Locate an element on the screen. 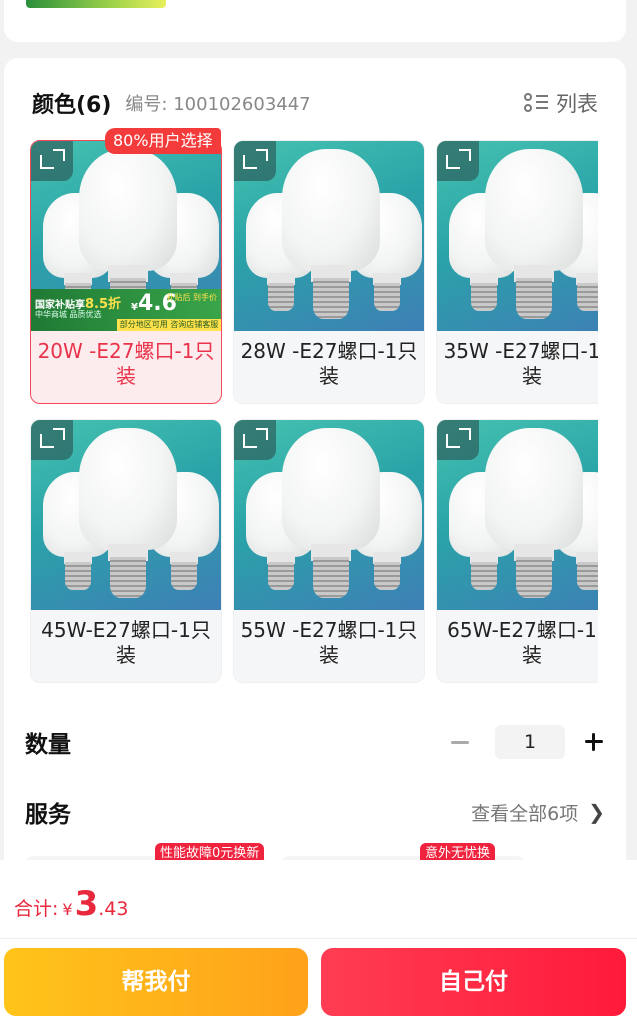 Image resolution: width=637 pixels, height=1027 pixels. color-title: 颜色(6) is located at coordinates (72, 105).